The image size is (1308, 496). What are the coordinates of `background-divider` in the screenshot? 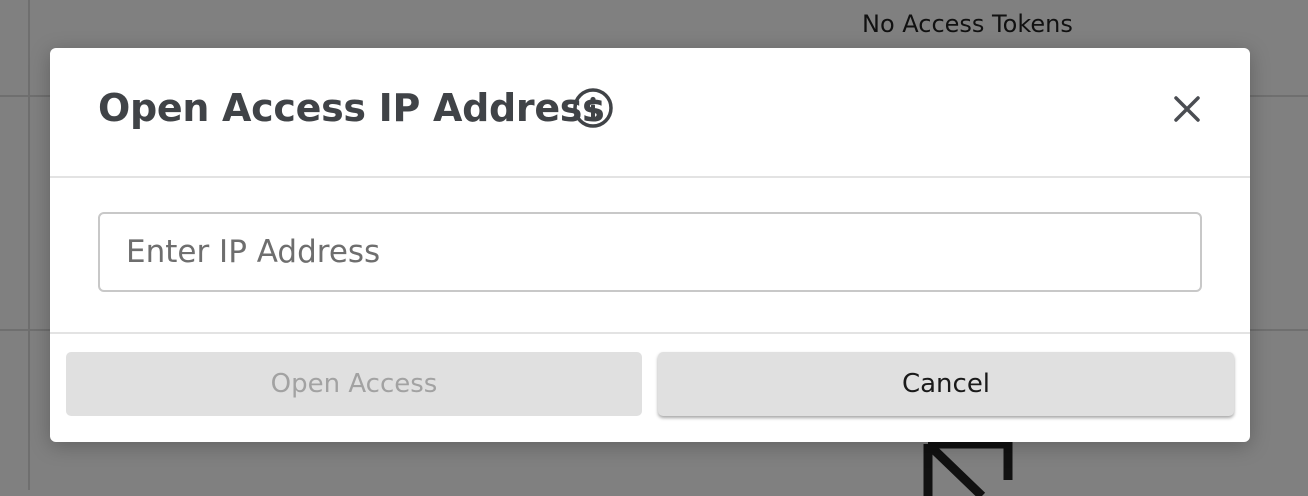 It's located at (29, 245).